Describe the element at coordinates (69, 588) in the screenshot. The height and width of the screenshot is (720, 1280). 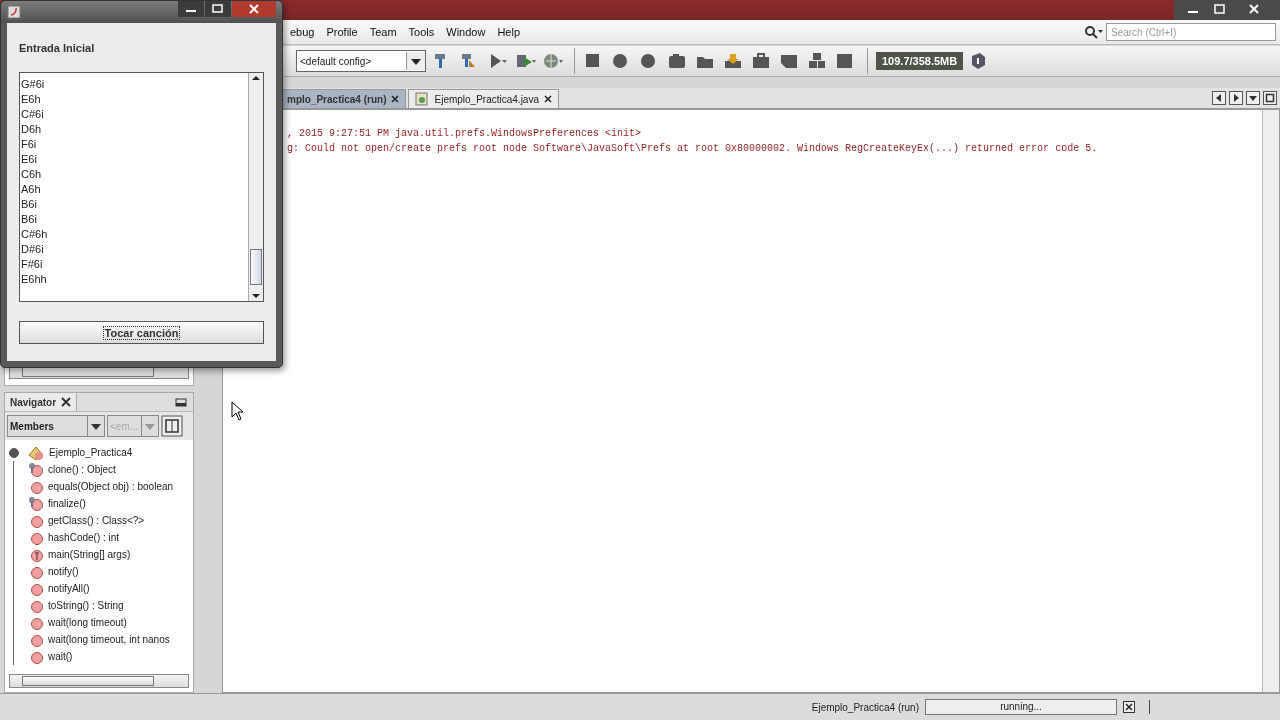
I see `tree-item: notifyAll()` at that location.